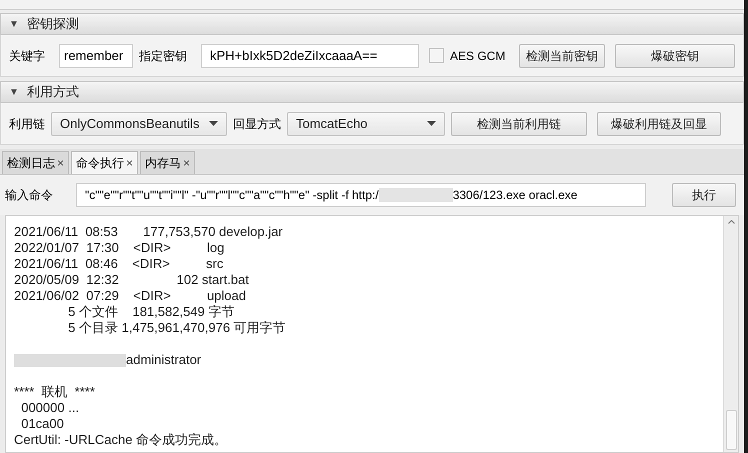 The height and width of the screenshot is (453, 748). What do you see at coordinates (139, 124) in the screenshot?
I see `dropdown: OnlyCommonsBeanutils` at bounding box center [139, 124].